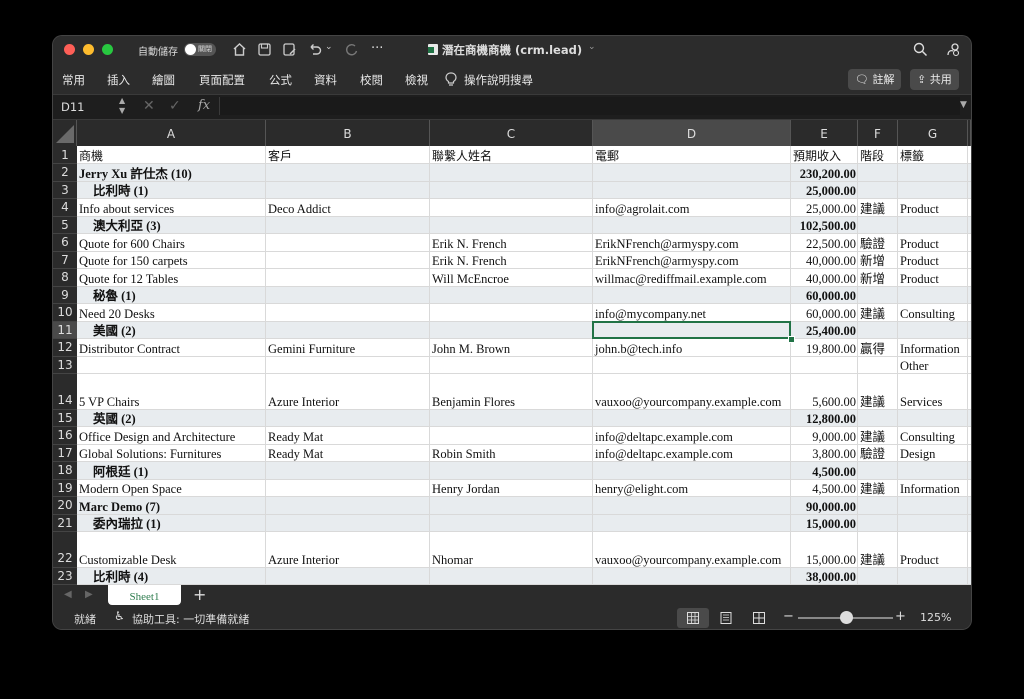 Image resolution: width=1024 pixels, height=699 pixels. I want to click on cell-b9, so click(348, 296).